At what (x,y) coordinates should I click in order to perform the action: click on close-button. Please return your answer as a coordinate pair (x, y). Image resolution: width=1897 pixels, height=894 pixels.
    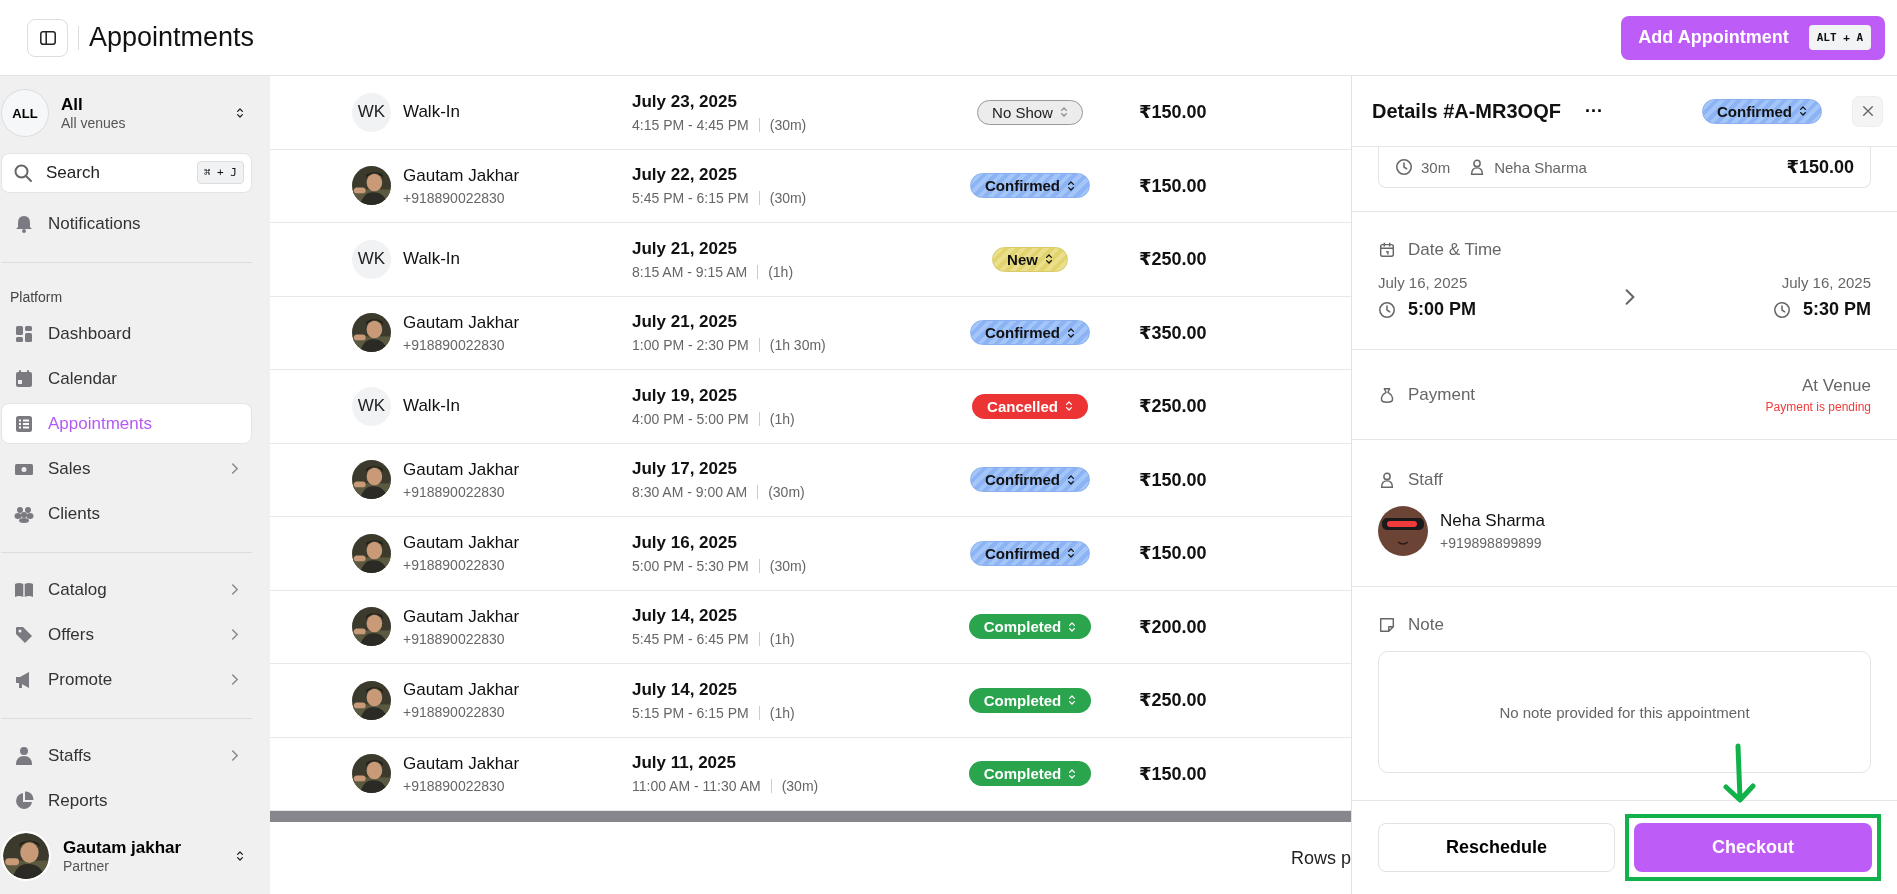
    Looking at the image, I should click on (1867, 111).